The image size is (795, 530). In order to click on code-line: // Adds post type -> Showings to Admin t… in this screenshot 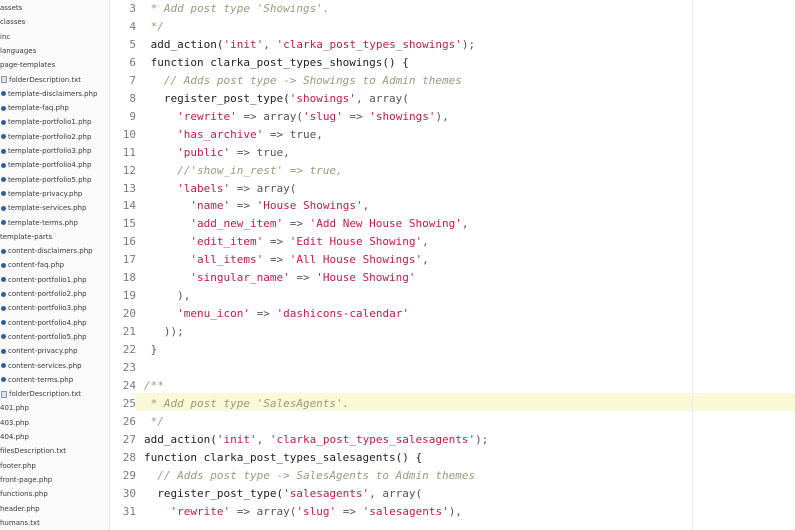, I will do `click(303, 81)`.